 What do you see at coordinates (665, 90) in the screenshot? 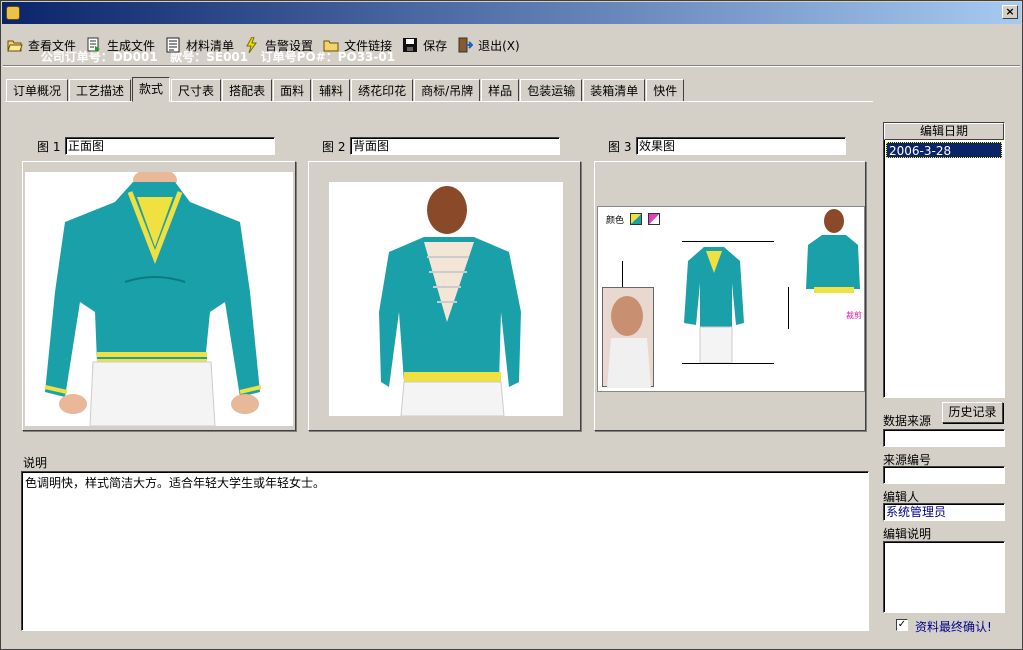
I see `tab-express: 快件` at bounding box center [665, 90].